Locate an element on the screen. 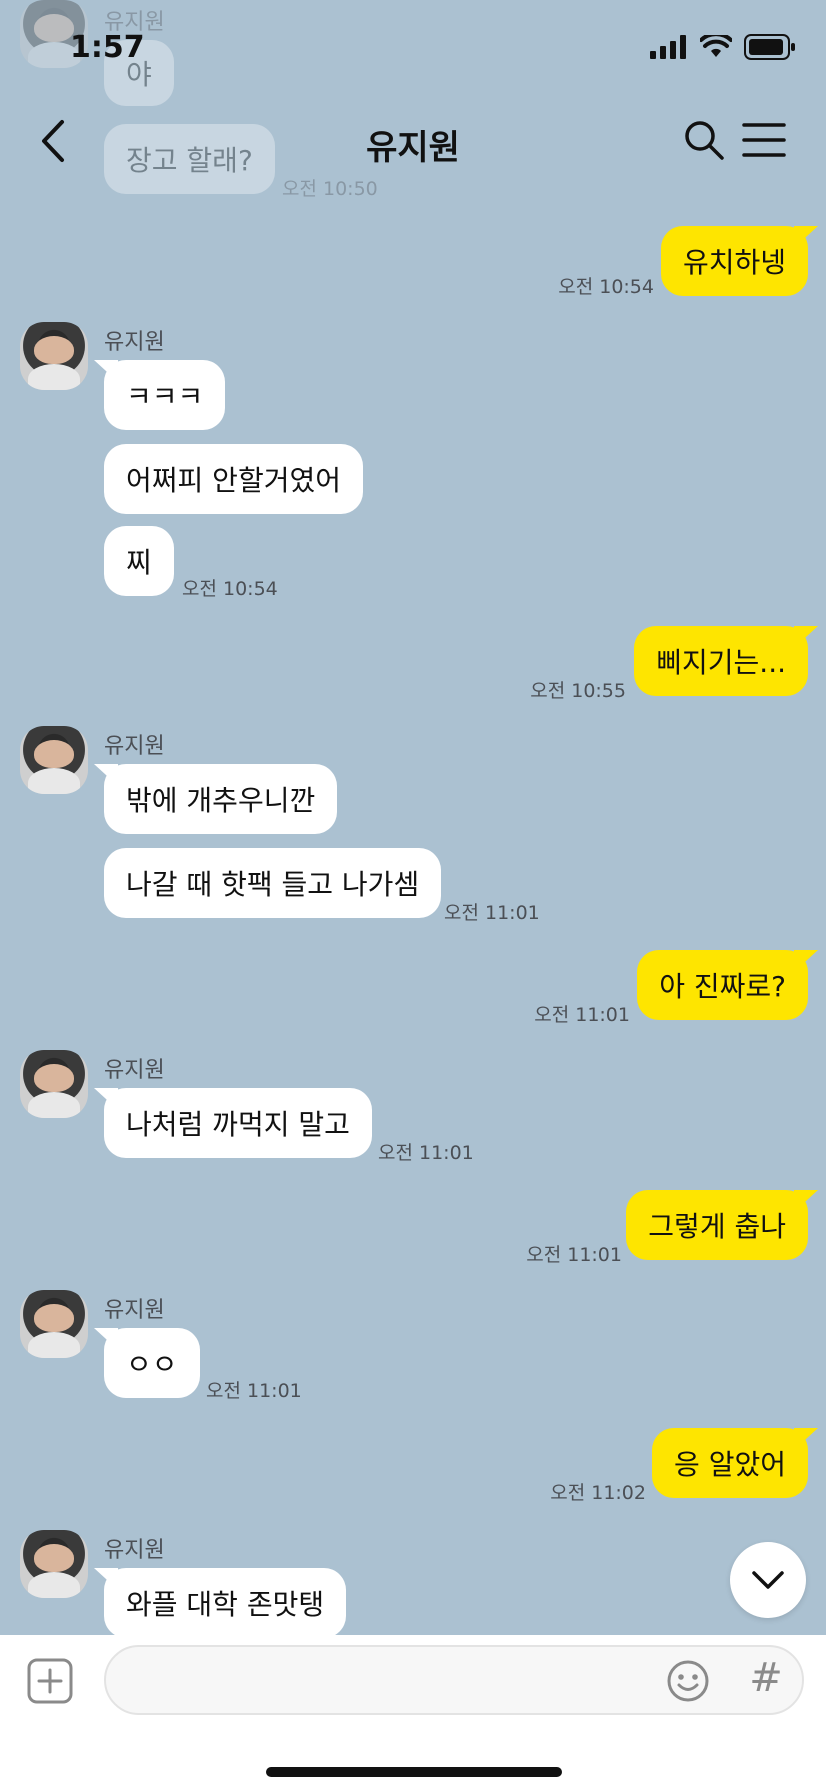 The width and height of the screenshot is (826, 1792). incoming-message: ㅇㅇ is located at coordinates (152, 1363).